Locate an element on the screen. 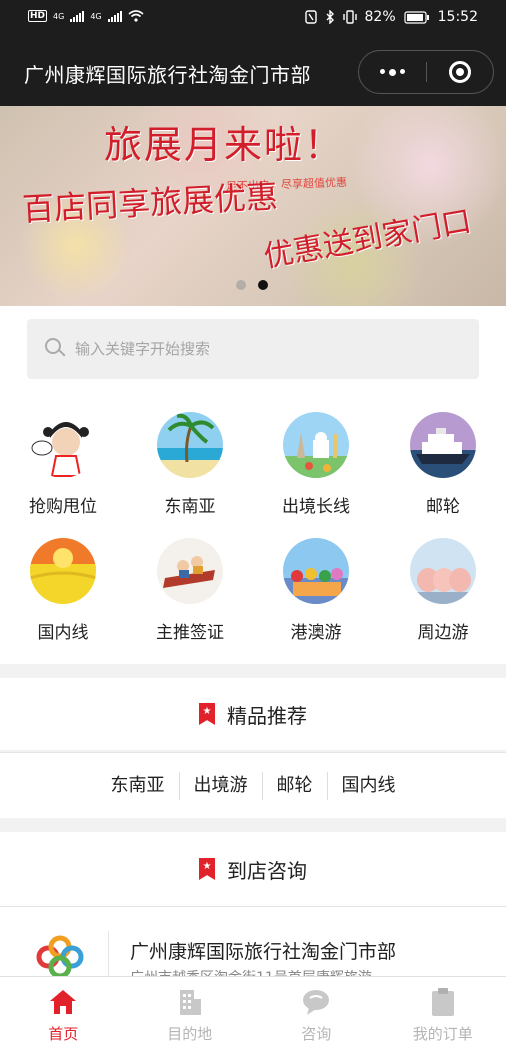  network-type-1: 4G is located at coordinates (59, 16).